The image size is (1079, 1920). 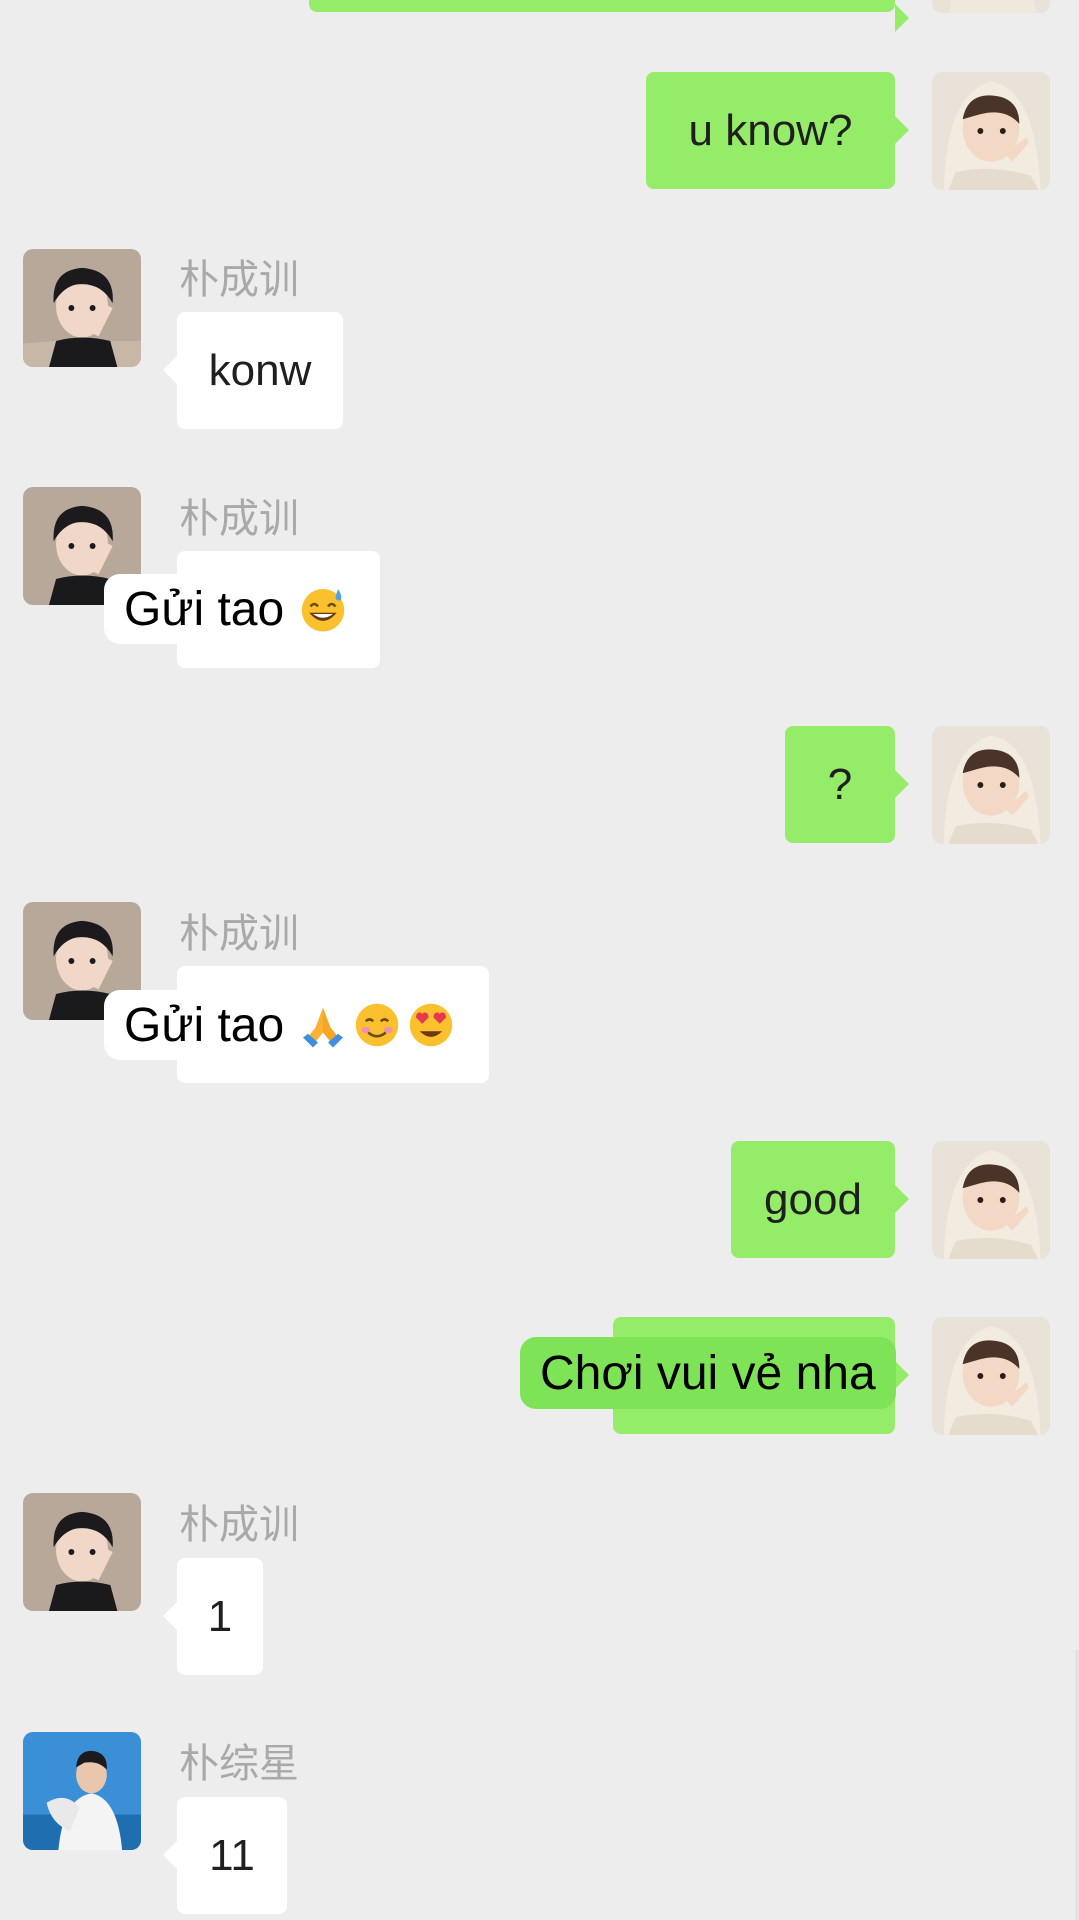 I want to click on message-bubble-partial, so click(x=609, y=16).